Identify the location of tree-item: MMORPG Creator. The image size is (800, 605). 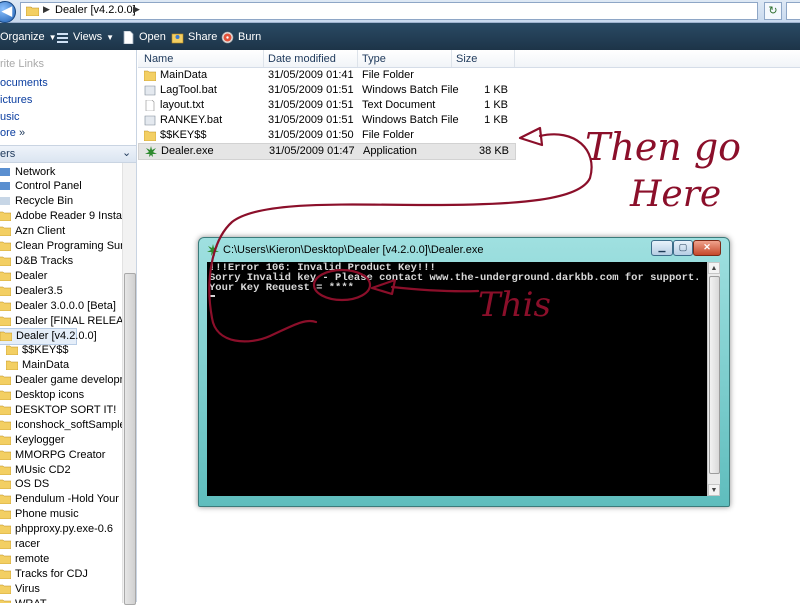
(52, 454).